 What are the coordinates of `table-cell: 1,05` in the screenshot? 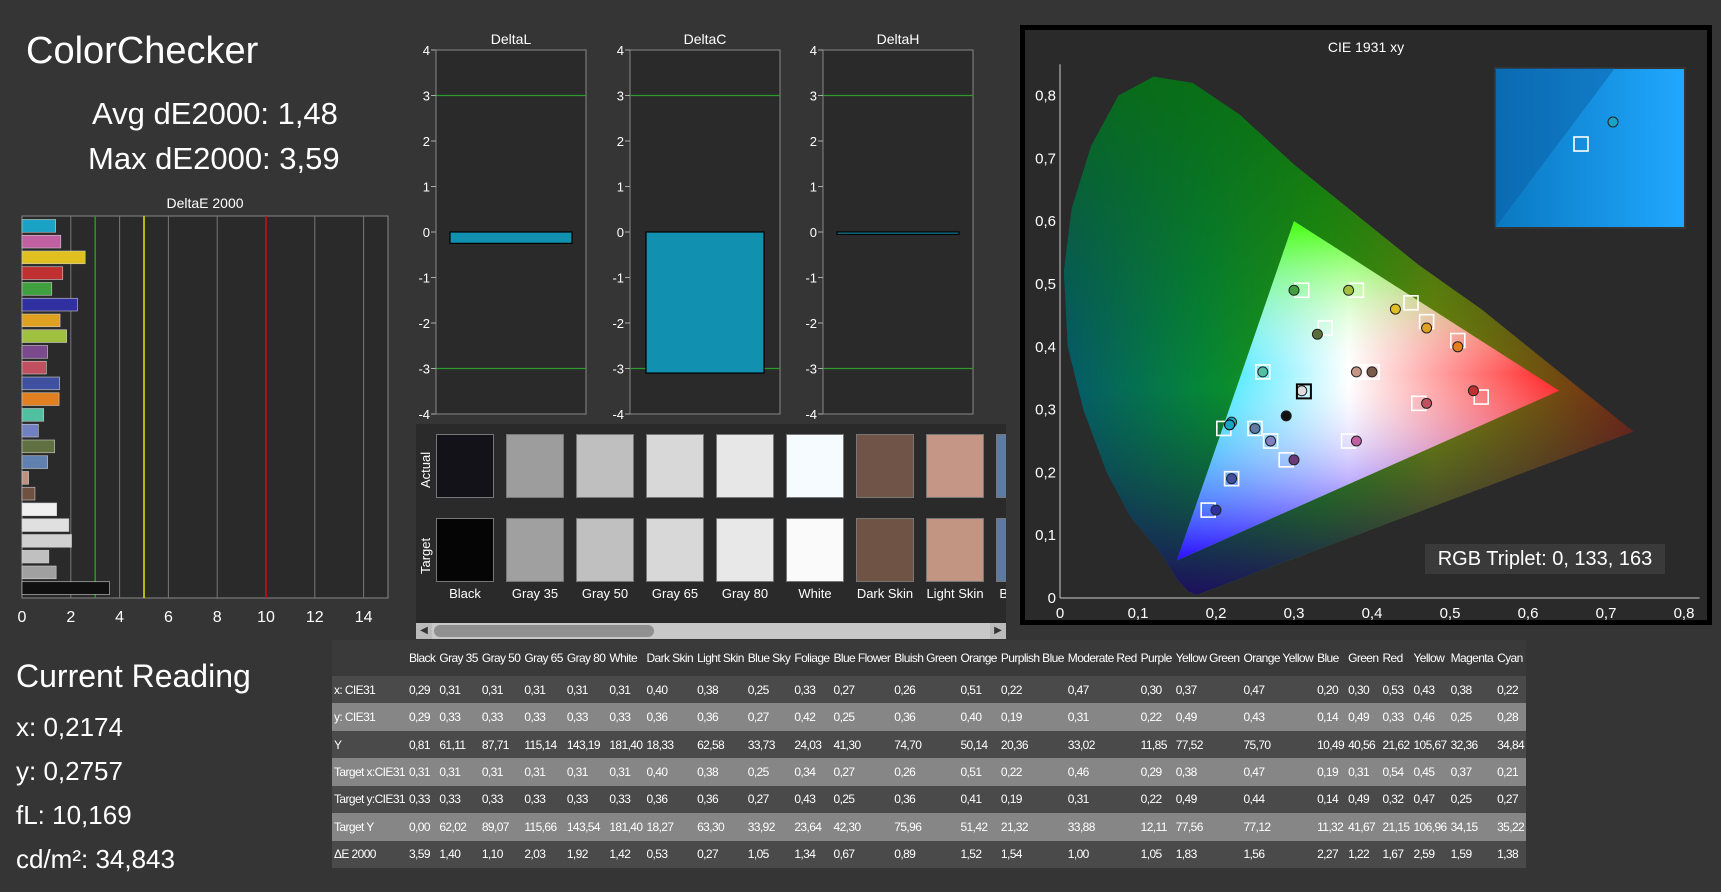 It's located at (1156, 854).